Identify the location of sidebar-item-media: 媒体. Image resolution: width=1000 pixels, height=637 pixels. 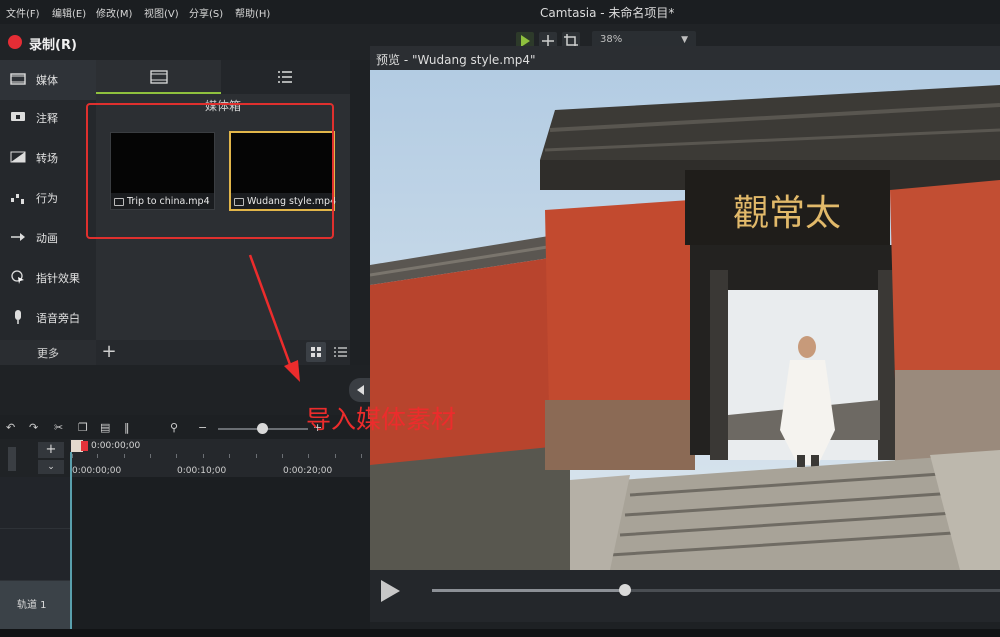
(48, 80).